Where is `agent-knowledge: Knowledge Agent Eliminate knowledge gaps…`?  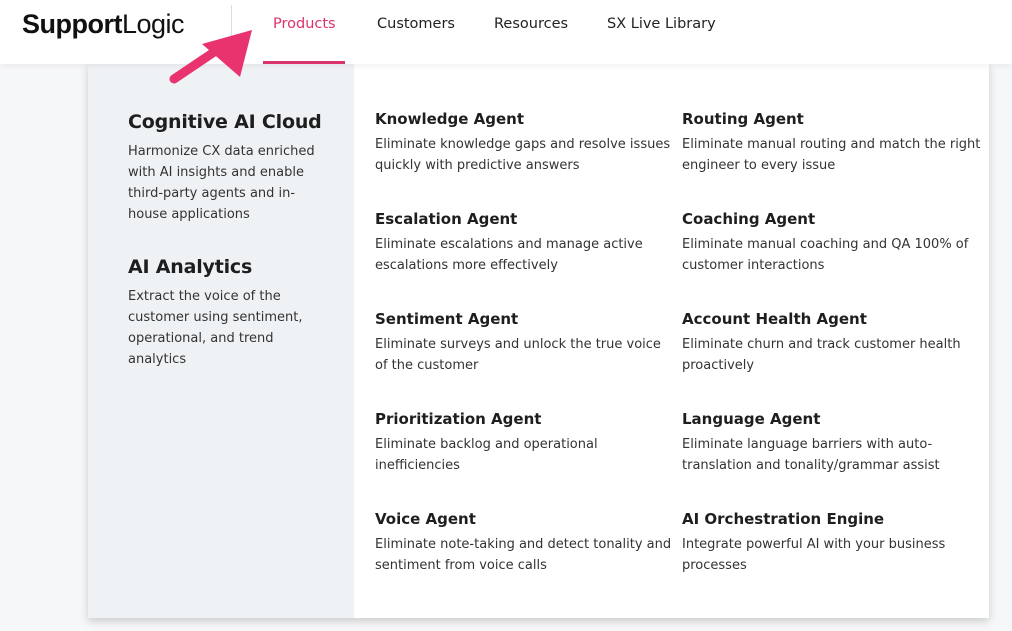 agent-knowledge: Knowledge Agent Eliminate knowledge gaps… is located at coordinates (525, 143).